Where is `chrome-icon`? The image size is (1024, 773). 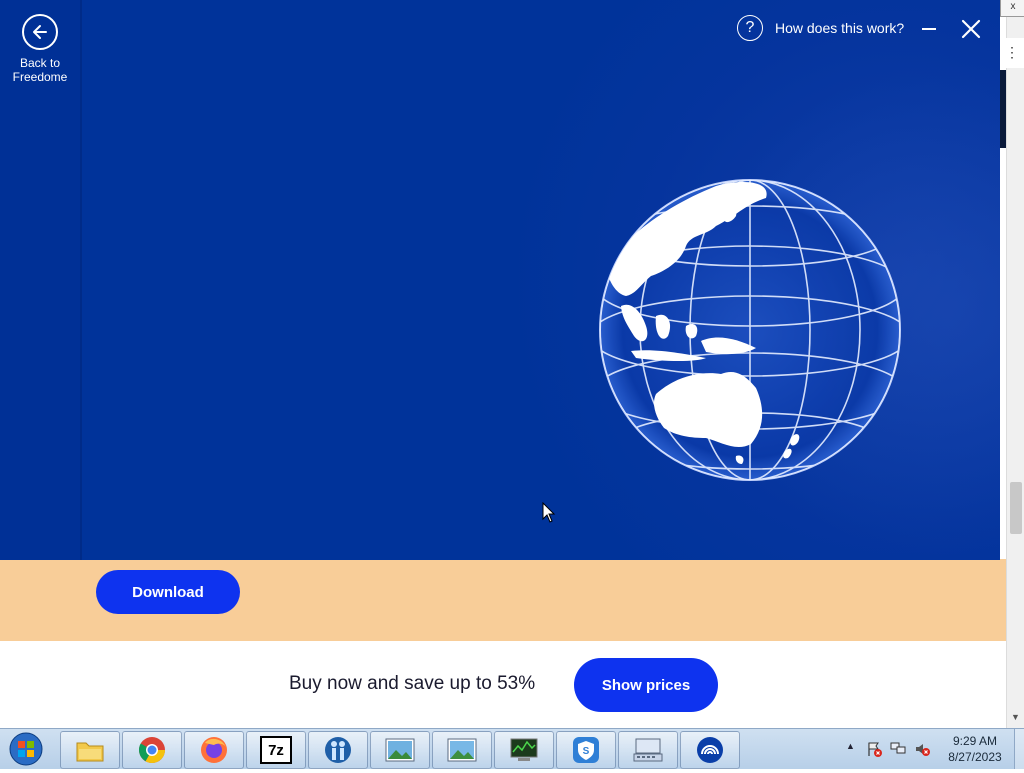 chrome-icon is located at coordinates (152, 750).